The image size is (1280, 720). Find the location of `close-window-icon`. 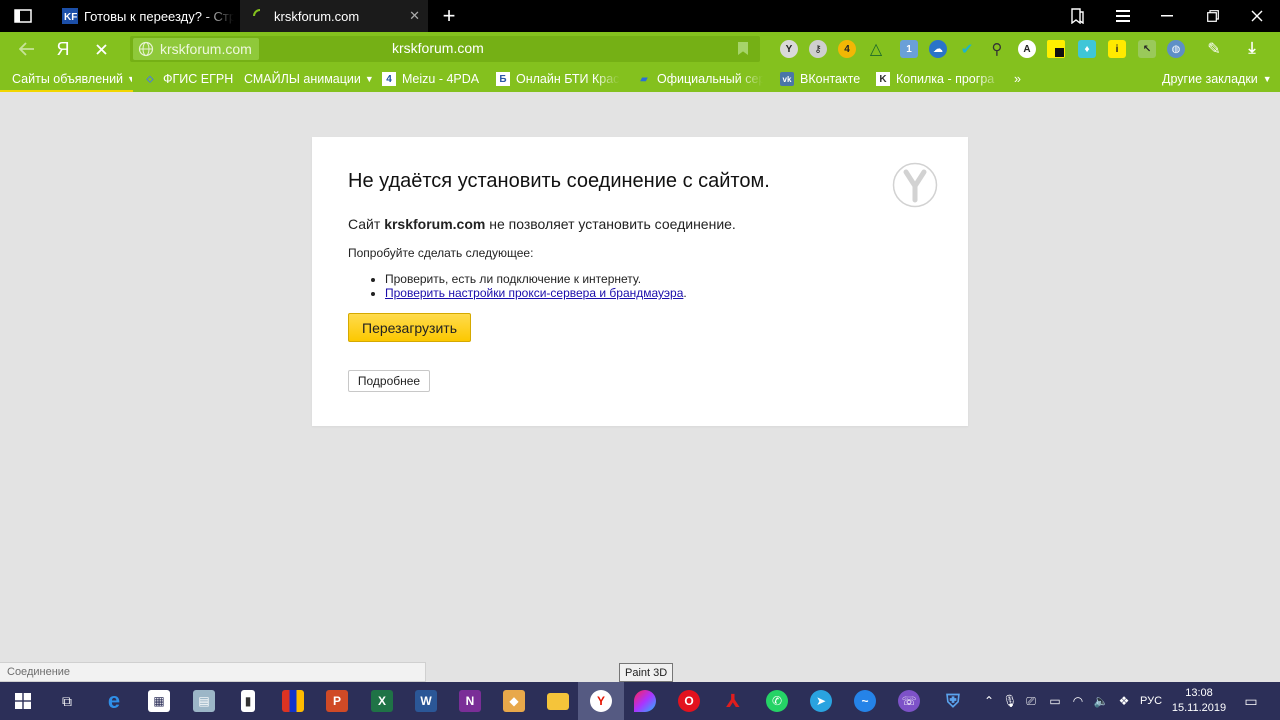

close-window-icon is located at coordinates (1257, 16).